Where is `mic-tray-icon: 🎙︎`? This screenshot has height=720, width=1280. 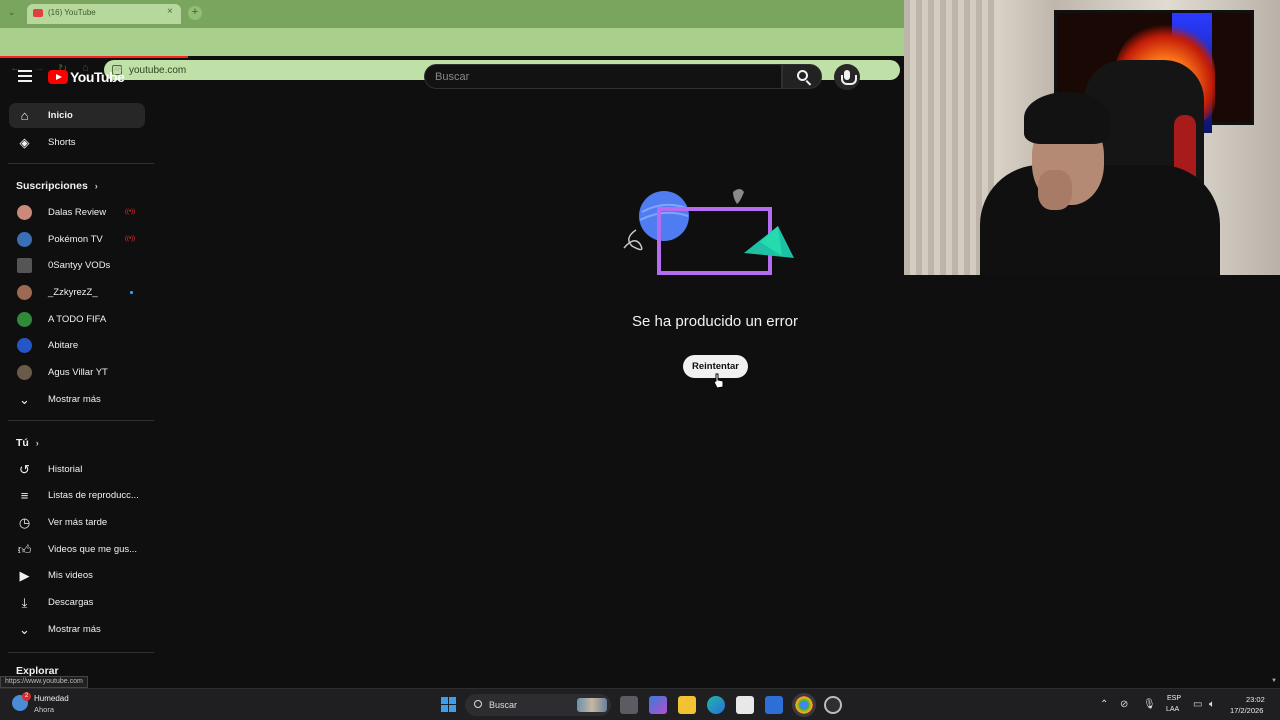
mic-tray-icon: 🎙︎ is located at coordinates (1149, 704).